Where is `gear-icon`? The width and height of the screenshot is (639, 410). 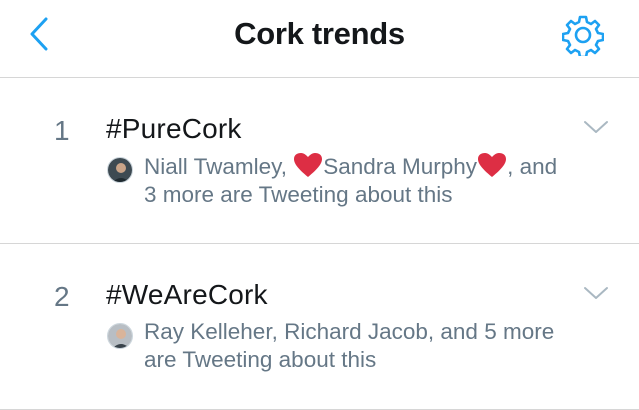 gear-icon is located at coordinates (583, 35).